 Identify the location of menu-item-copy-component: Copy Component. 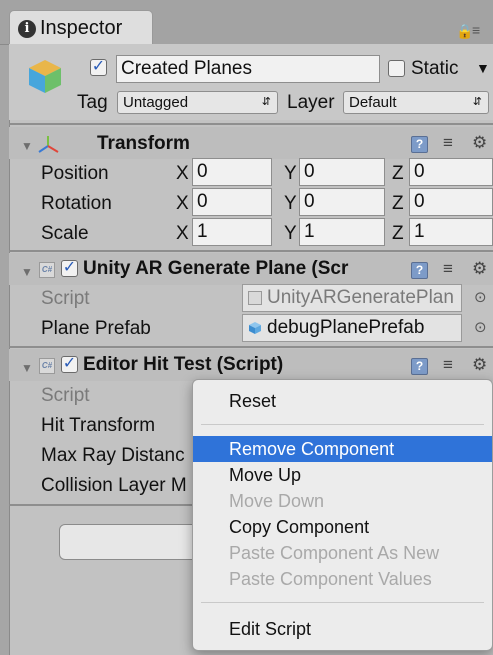
(342, 527).